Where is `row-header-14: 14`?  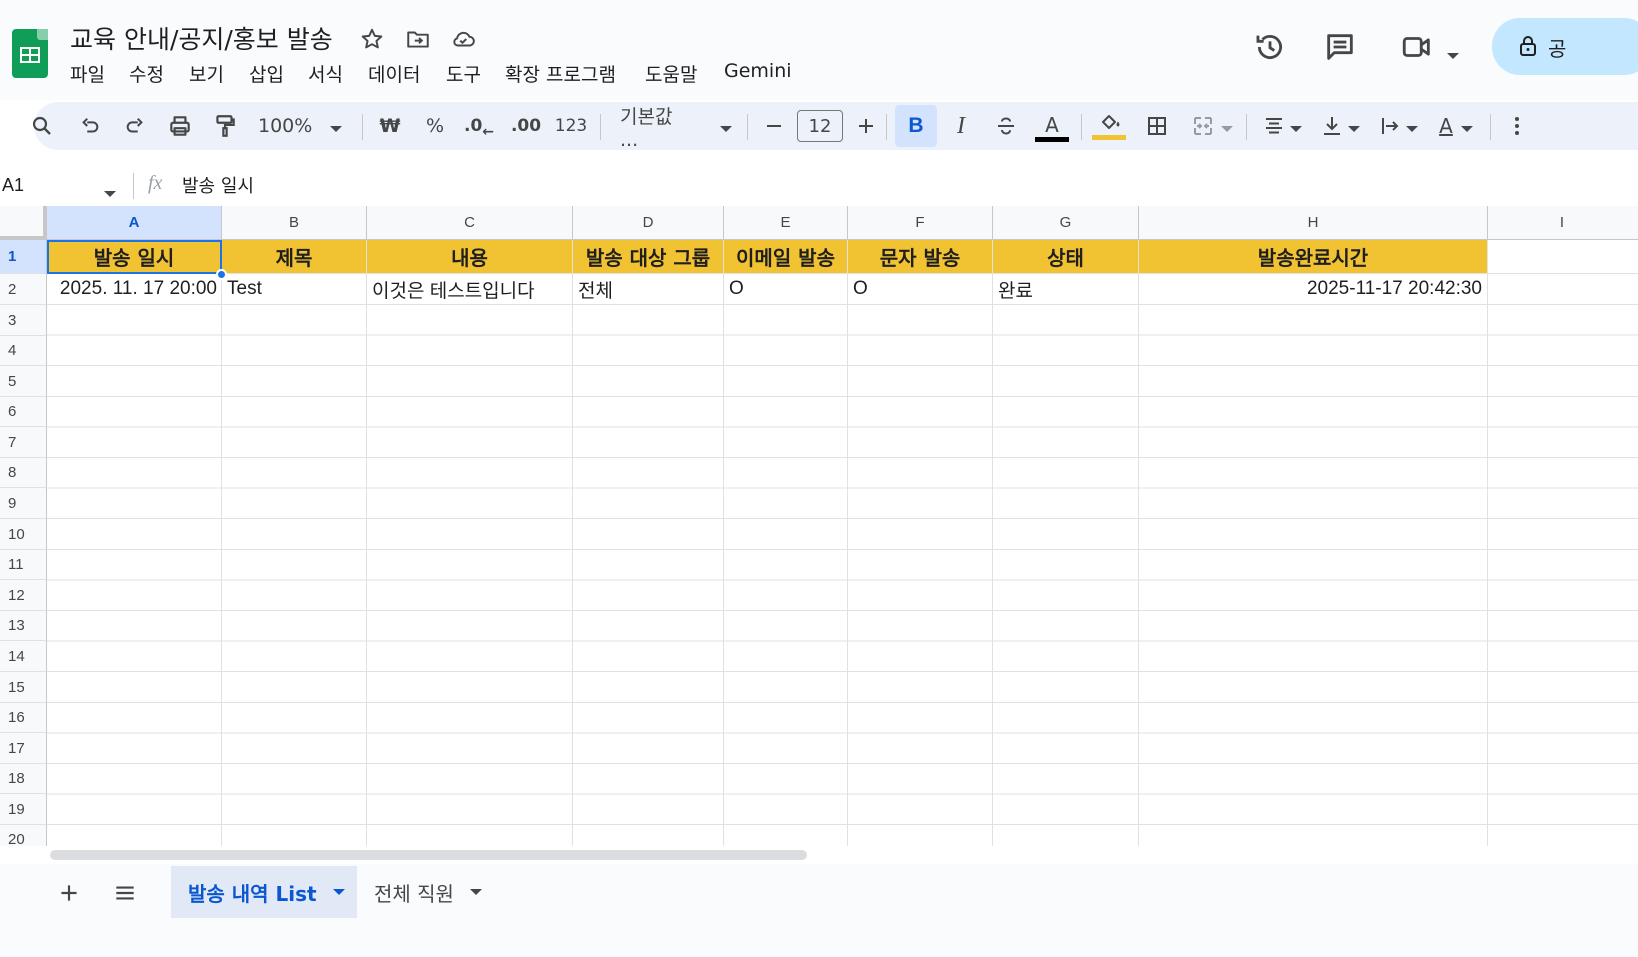 row-header-14: 14 is located at coordinates (23, 656).